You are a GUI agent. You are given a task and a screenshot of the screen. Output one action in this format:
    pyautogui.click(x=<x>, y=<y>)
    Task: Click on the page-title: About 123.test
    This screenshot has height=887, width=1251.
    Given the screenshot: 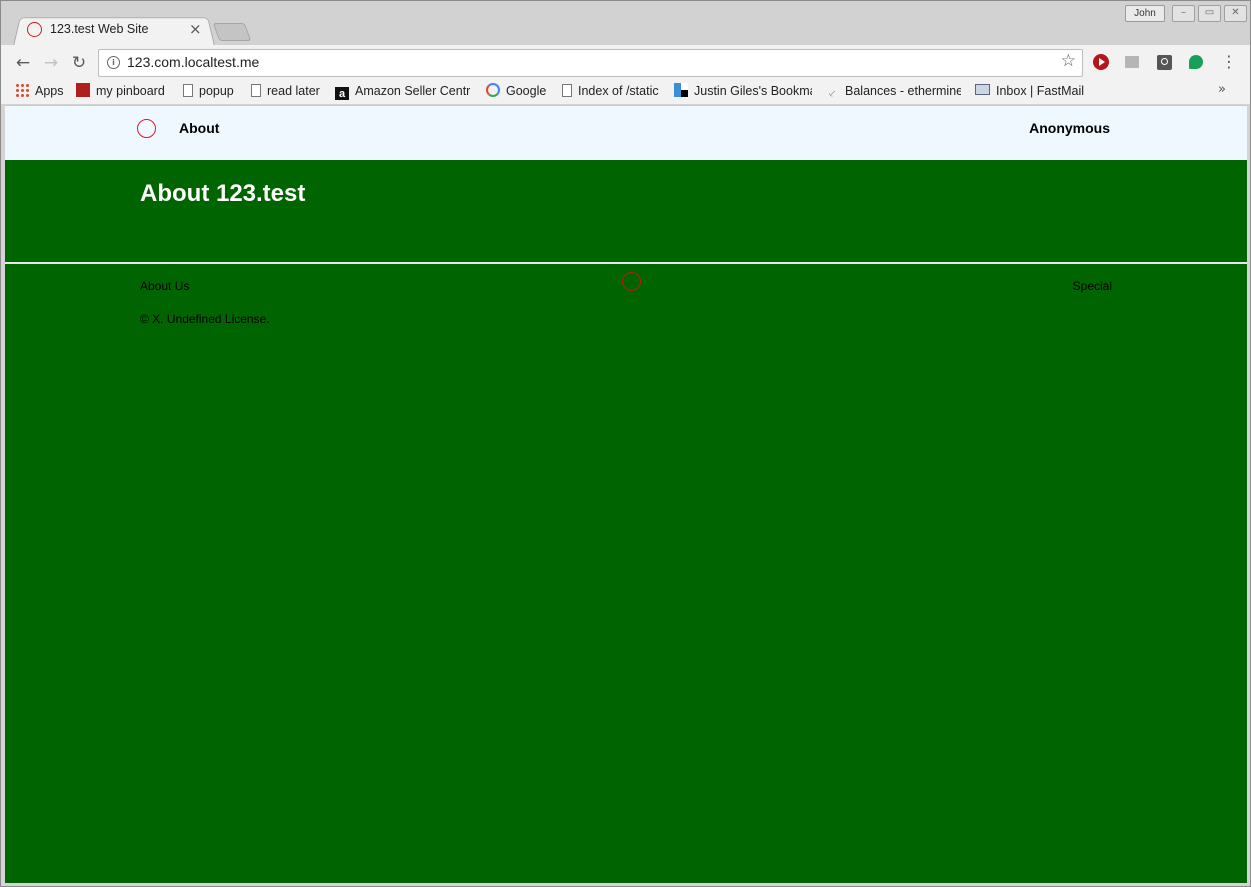 What is the action you would take?
    pyautogui.click(x=223, y=193)
    